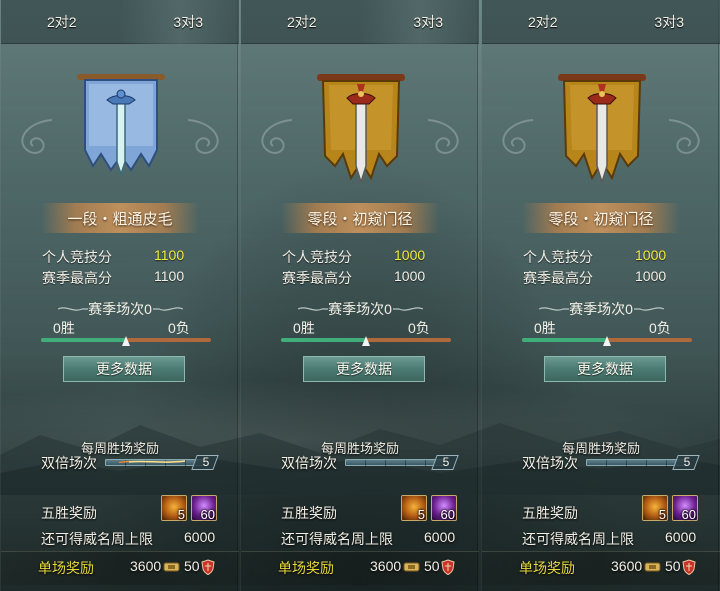 Image resolution: width=720 pixels, height=591 pixels. Describe the element at coordinates (120, 218) in the screenshot. I see `rank-name: 一段・粗通皮毛` at that location.